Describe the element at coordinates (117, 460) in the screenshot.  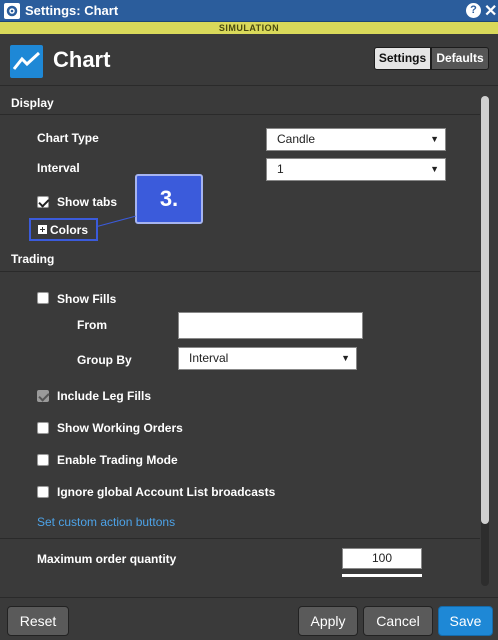
I see `enable-trading-mode-label: Enable Trading Mode` at that location.